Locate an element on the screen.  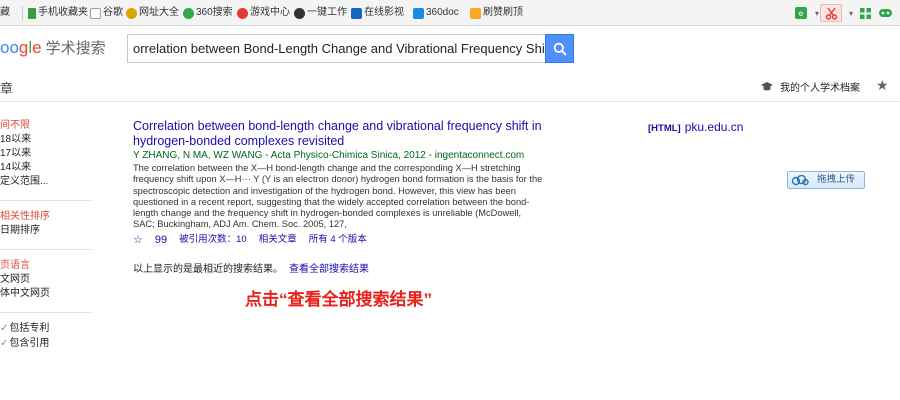
scholar-logo: oogle 学术搜索 is located at coordinates (53, 48).